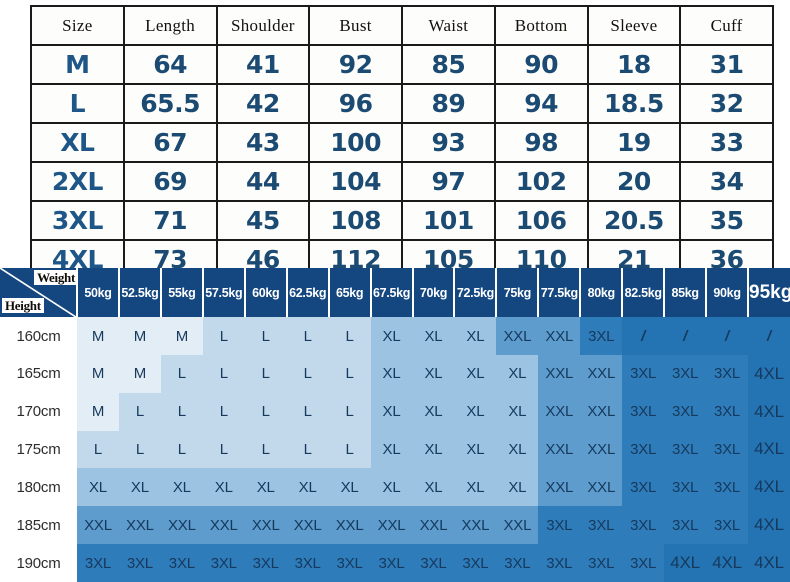 Image resolution: width=790 pixels, height=582 pixels. What do you see at coordinates (476, 293) in the screenshot?
I see `weight-column-header: 72.5kg` at bounding box center [476, 293].